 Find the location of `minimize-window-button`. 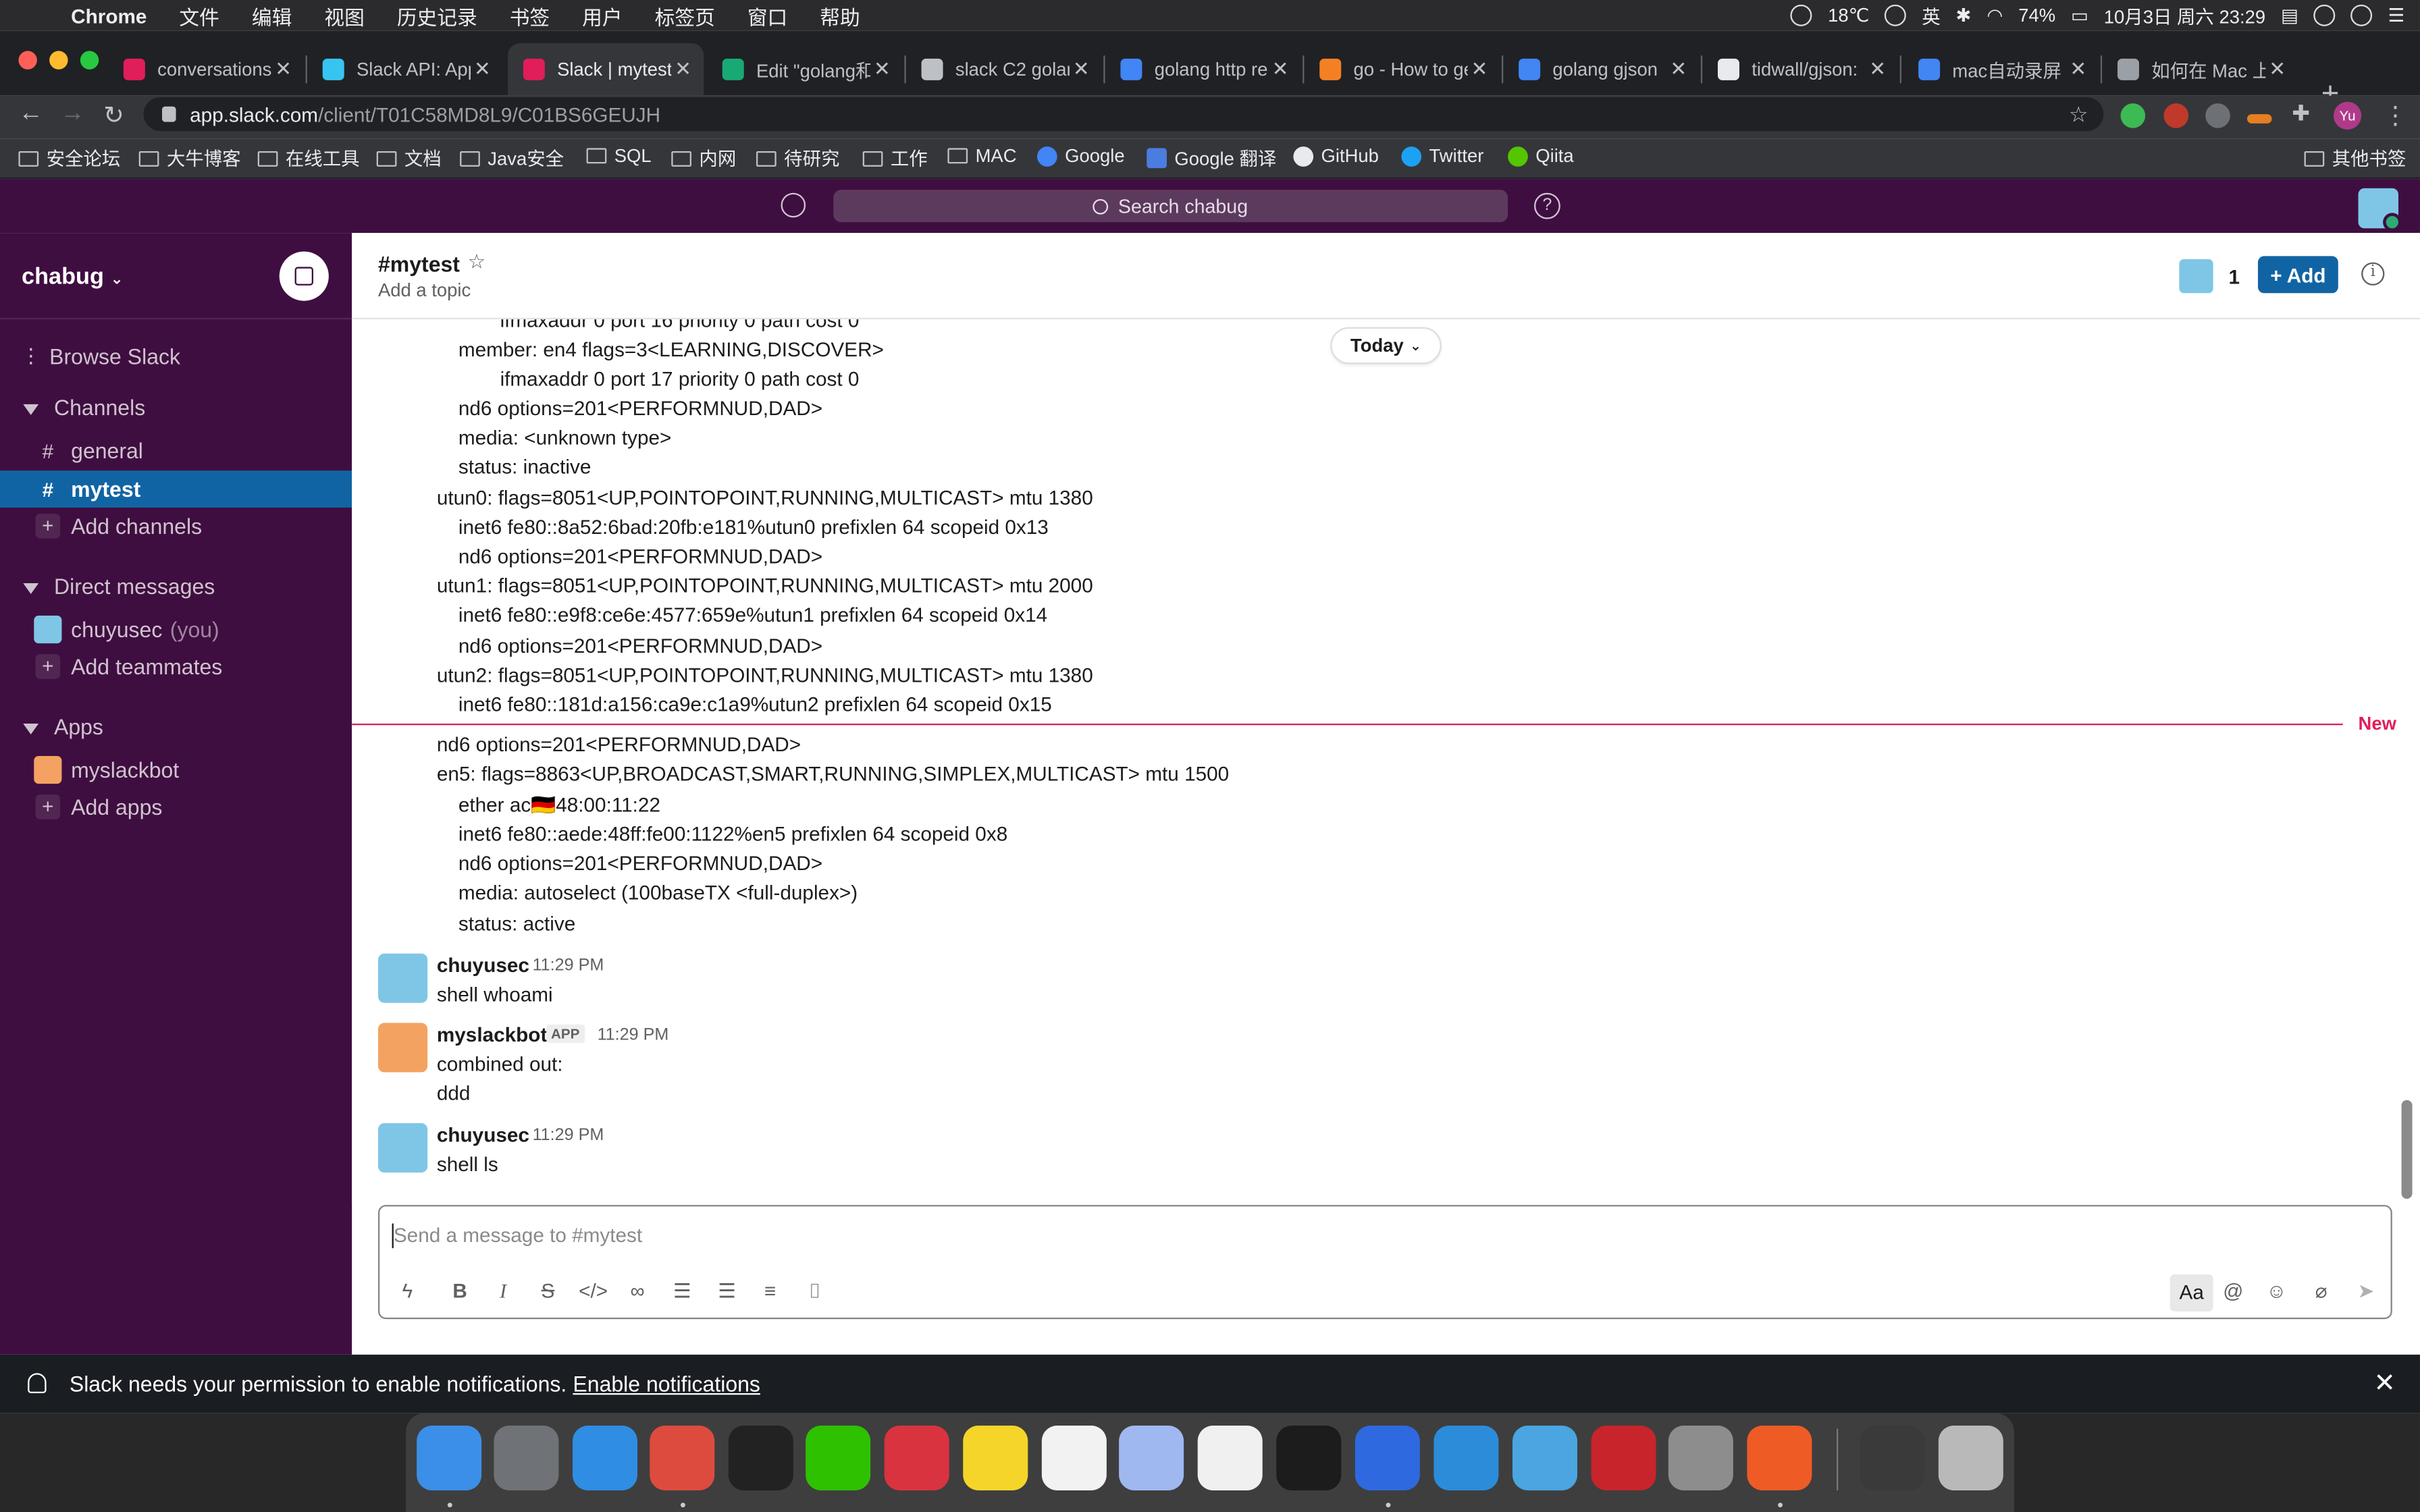

minimize-window-button is located at coordinates (58, 60).